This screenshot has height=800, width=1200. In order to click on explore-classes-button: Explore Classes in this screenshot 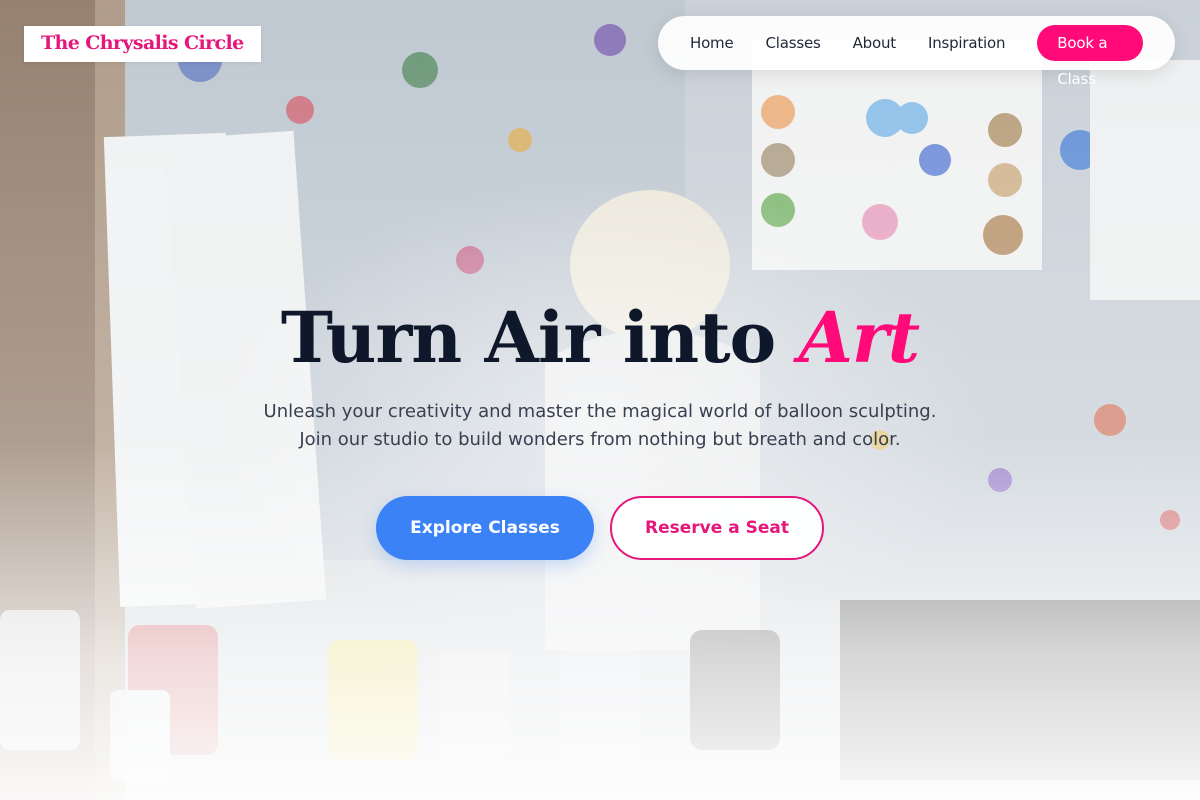, I will do `click(485, 528)`.